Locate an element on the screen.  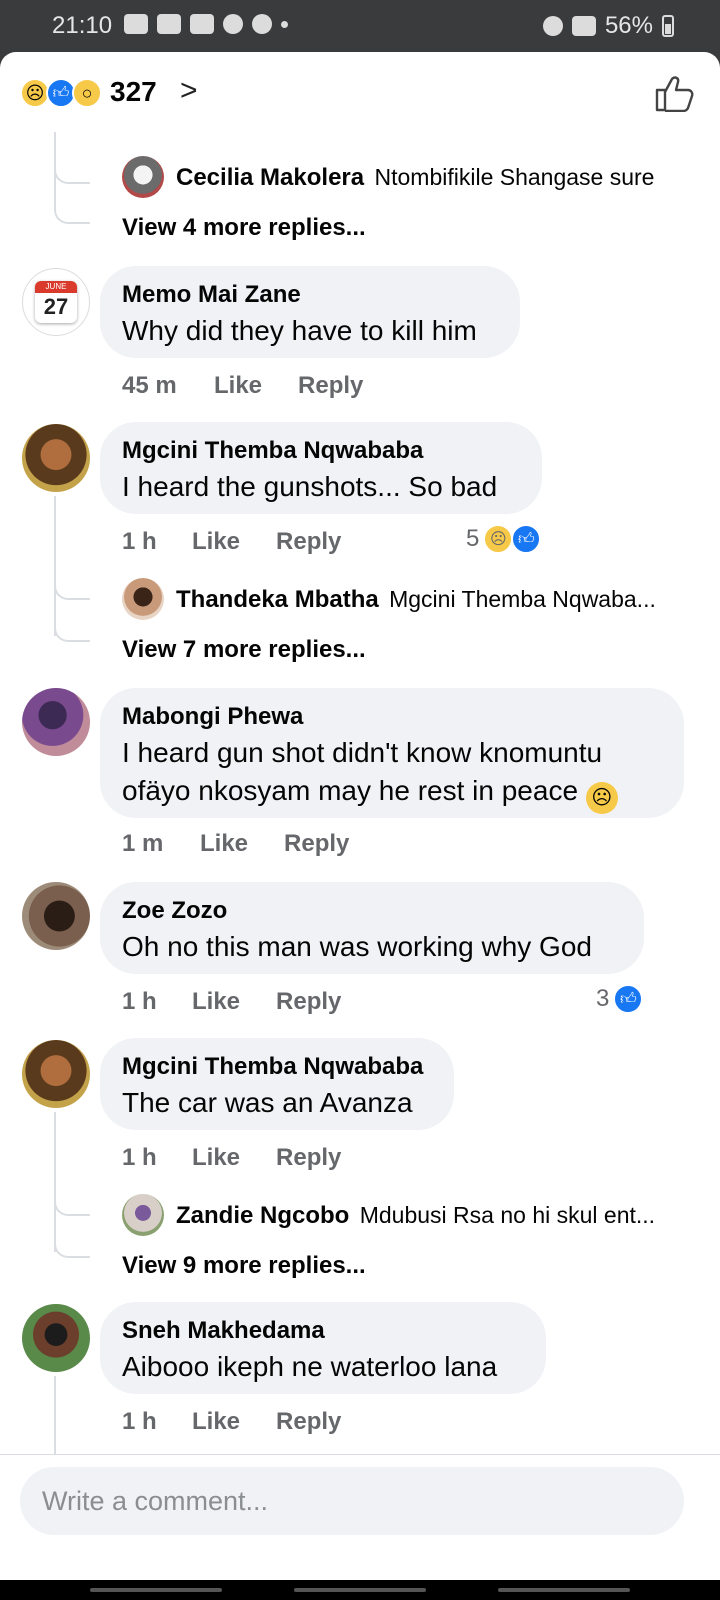
reply-author: Zandie Ngcobo is located at coordinates (262, 1215).